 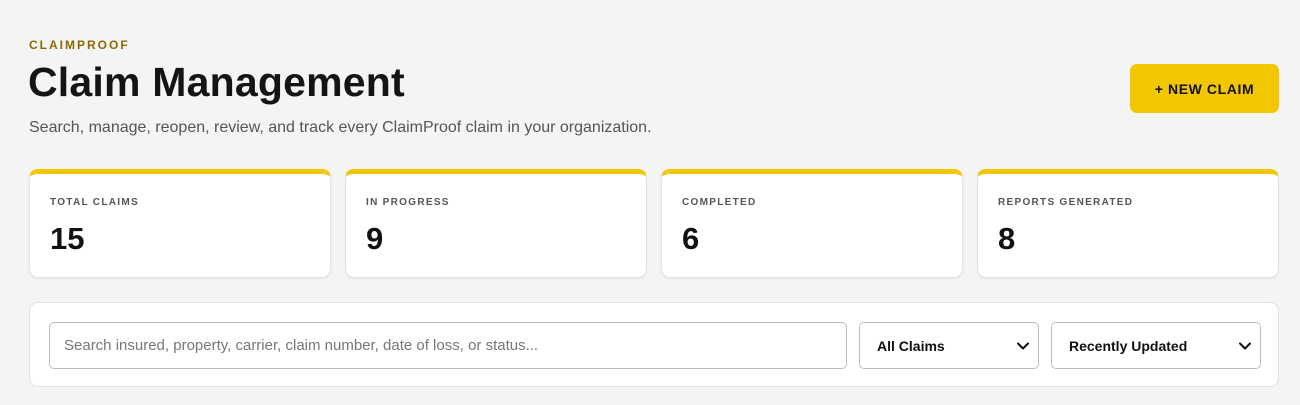 I want to click on stat-value: 6, so click(x=691, y=238).